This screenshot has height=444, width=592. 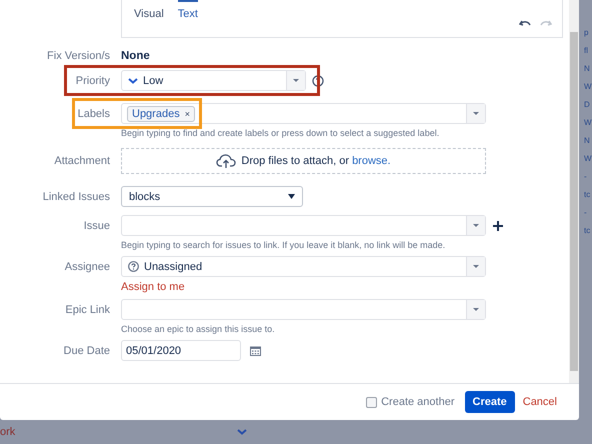 I want to click on field-hint: Choose an epic to assign this issue to., so click(x=198, y=329).